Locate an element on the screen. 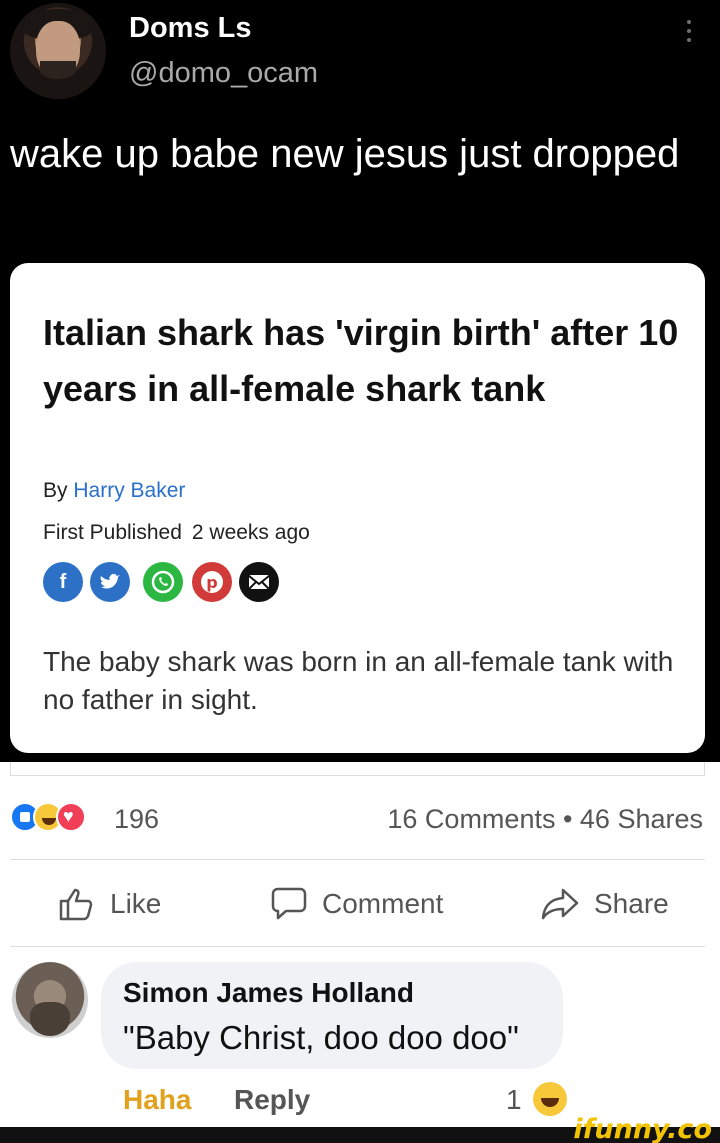 The image size is (720, 1143). comment-reaction-count: 1 is located at coordinates (514, 1100).